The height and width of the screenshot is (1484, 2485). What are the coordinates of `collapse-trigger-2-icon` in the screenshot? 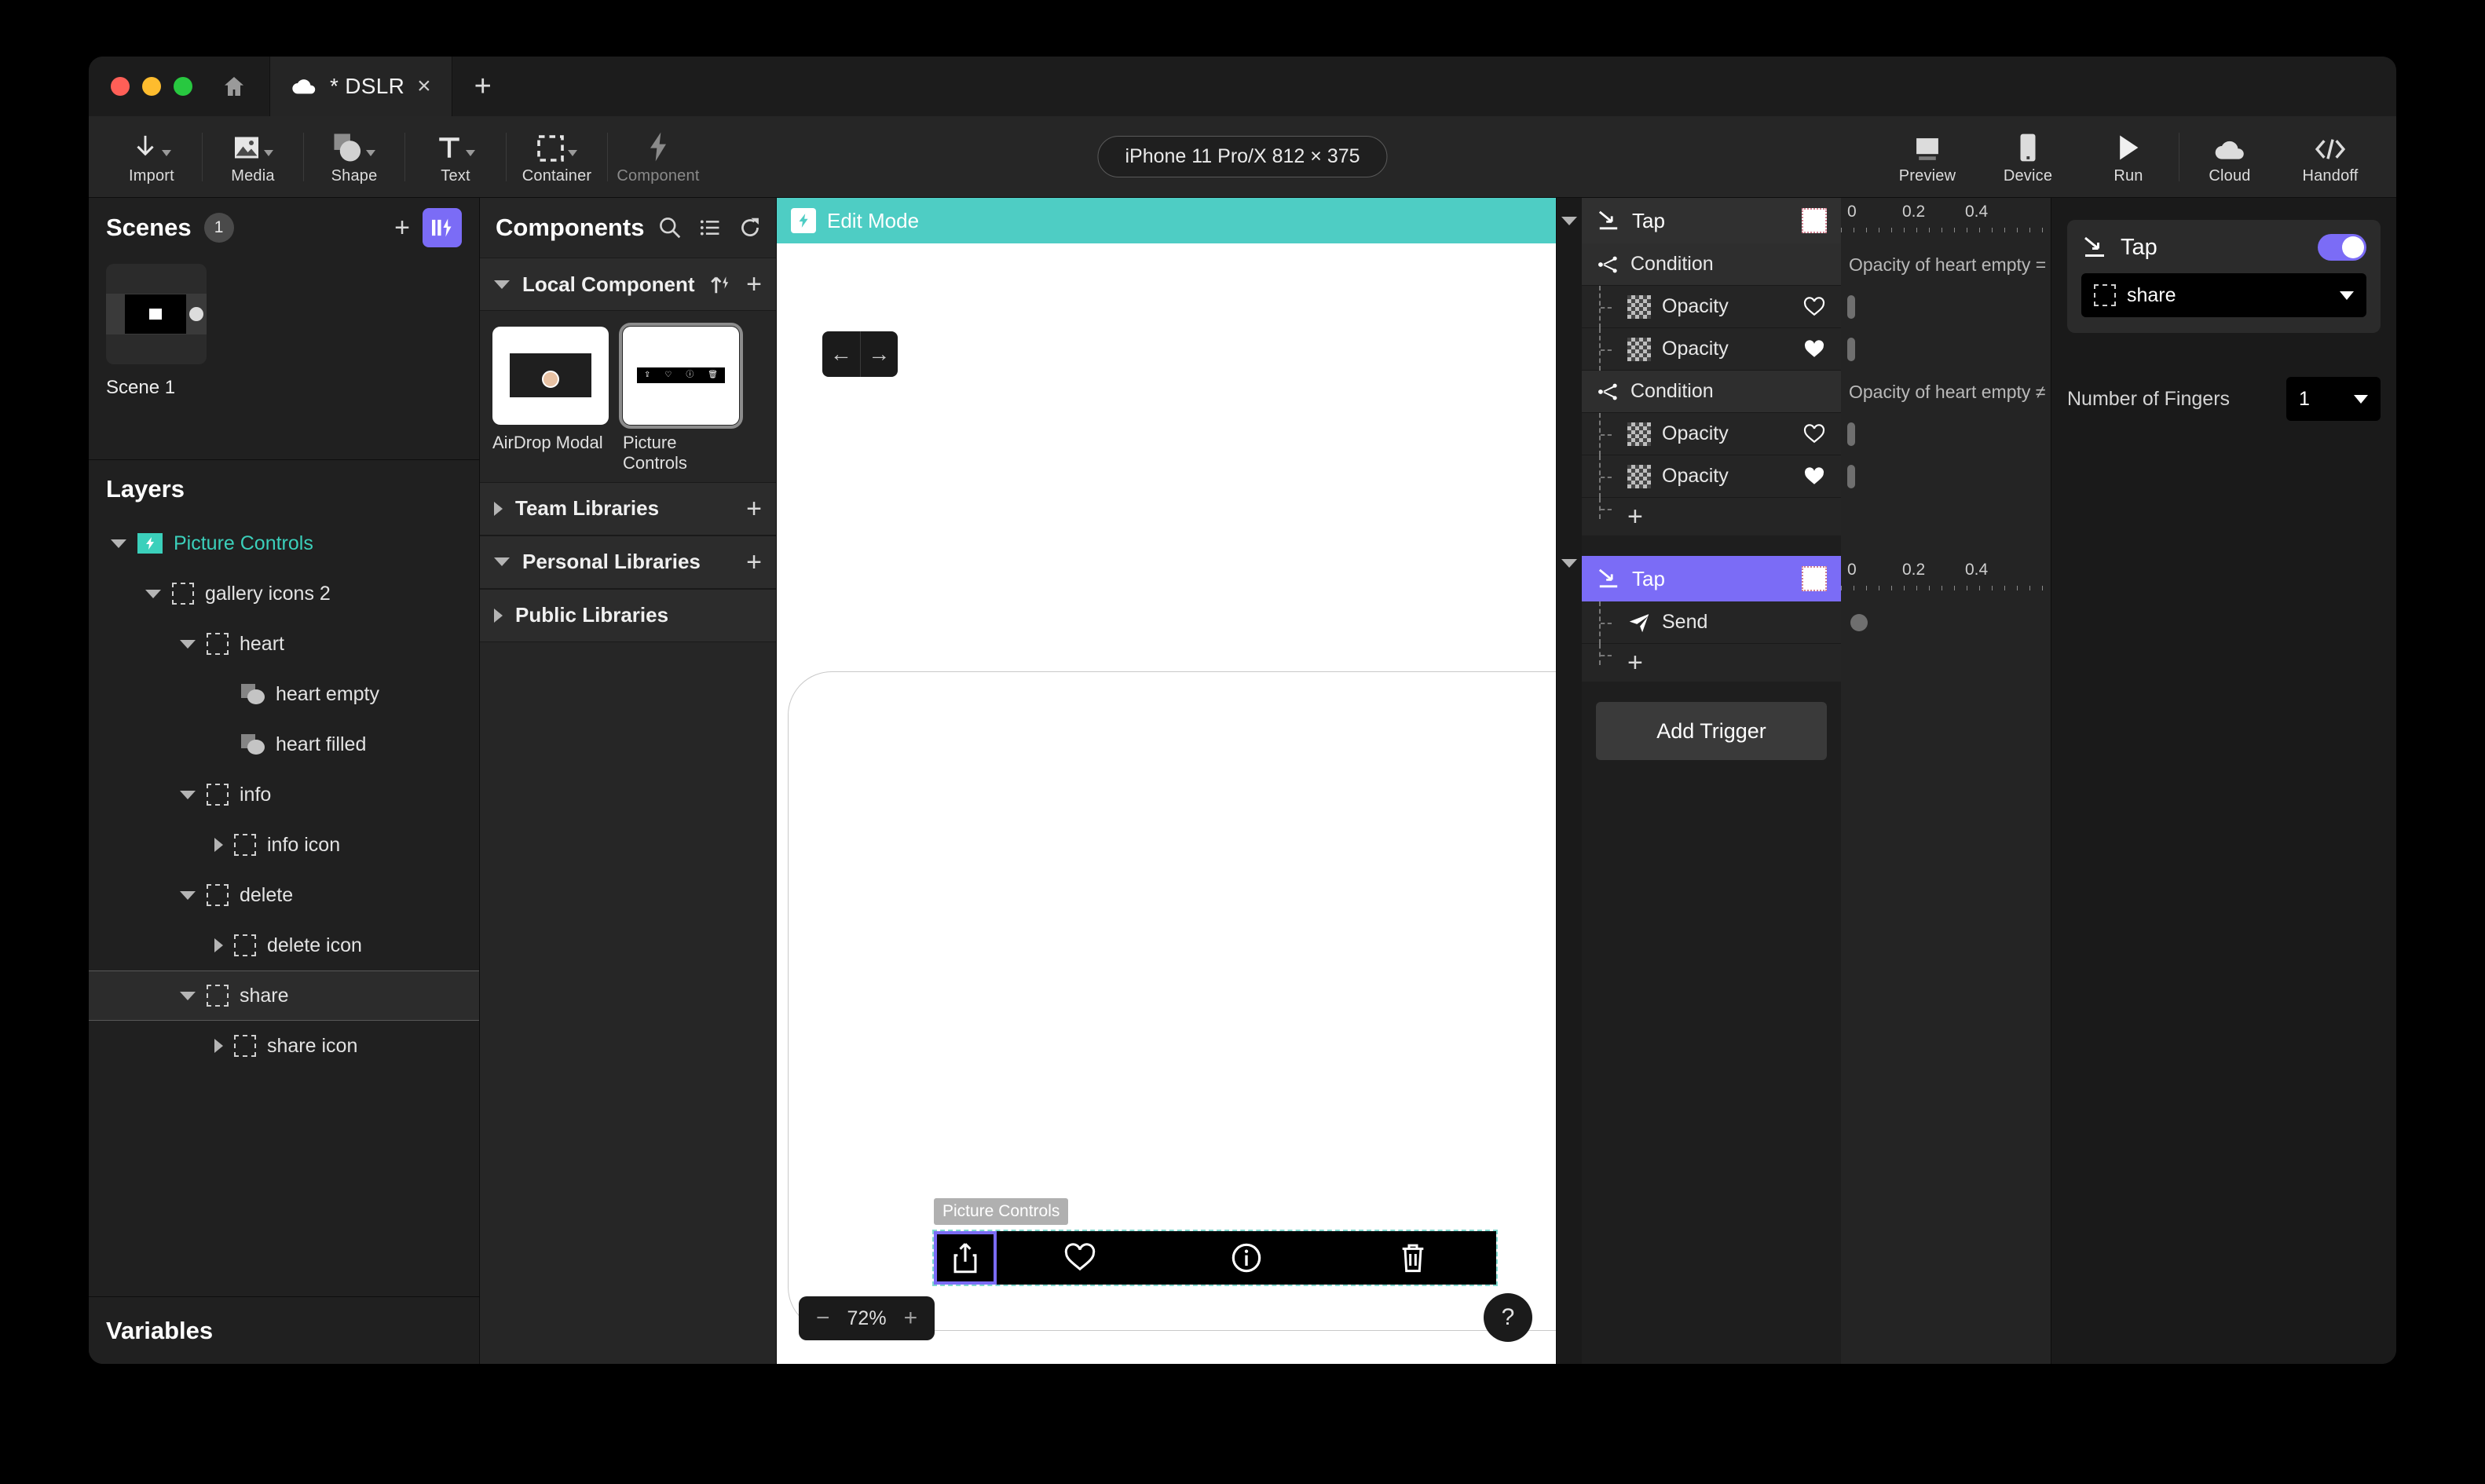 It's located at (1569, 563).